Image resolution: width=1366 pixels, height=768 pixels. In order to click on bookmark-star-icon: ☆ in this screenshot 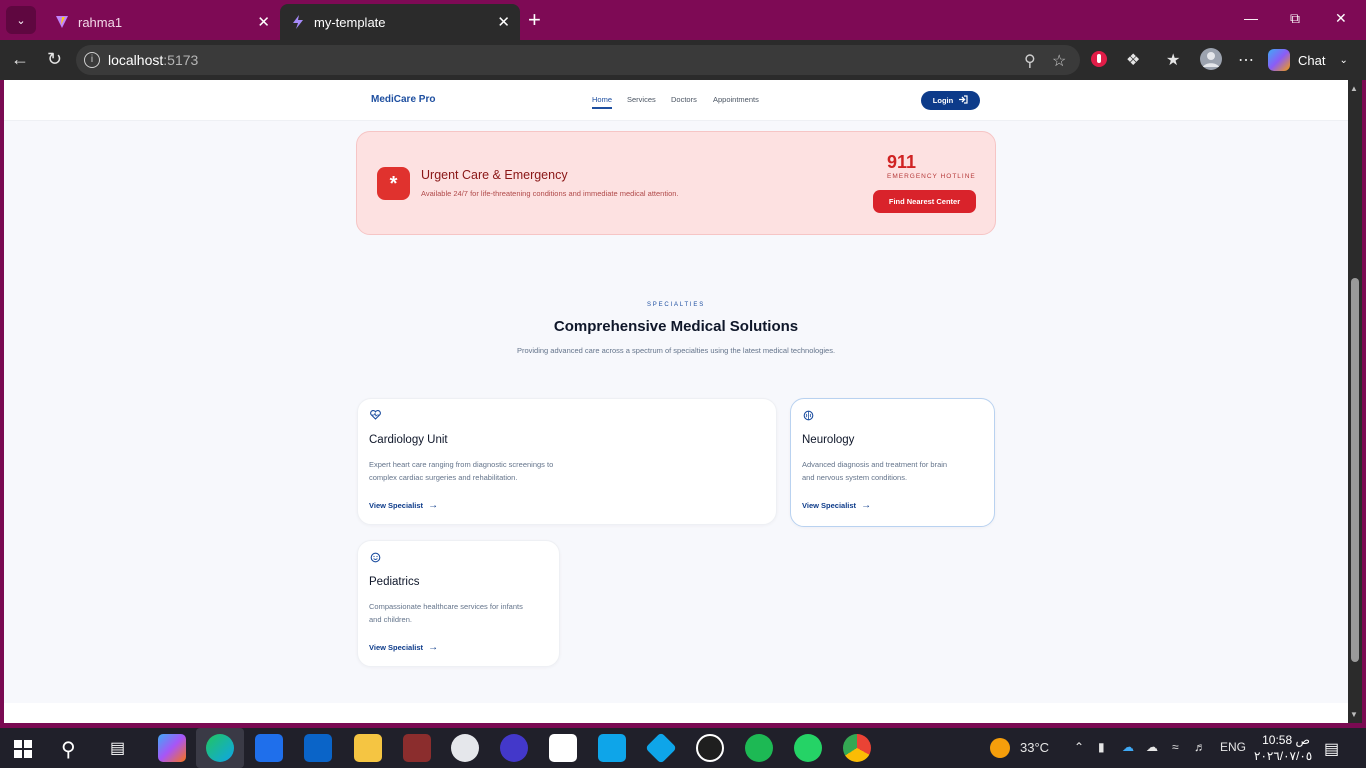, I will do `click(1059, 61)`.